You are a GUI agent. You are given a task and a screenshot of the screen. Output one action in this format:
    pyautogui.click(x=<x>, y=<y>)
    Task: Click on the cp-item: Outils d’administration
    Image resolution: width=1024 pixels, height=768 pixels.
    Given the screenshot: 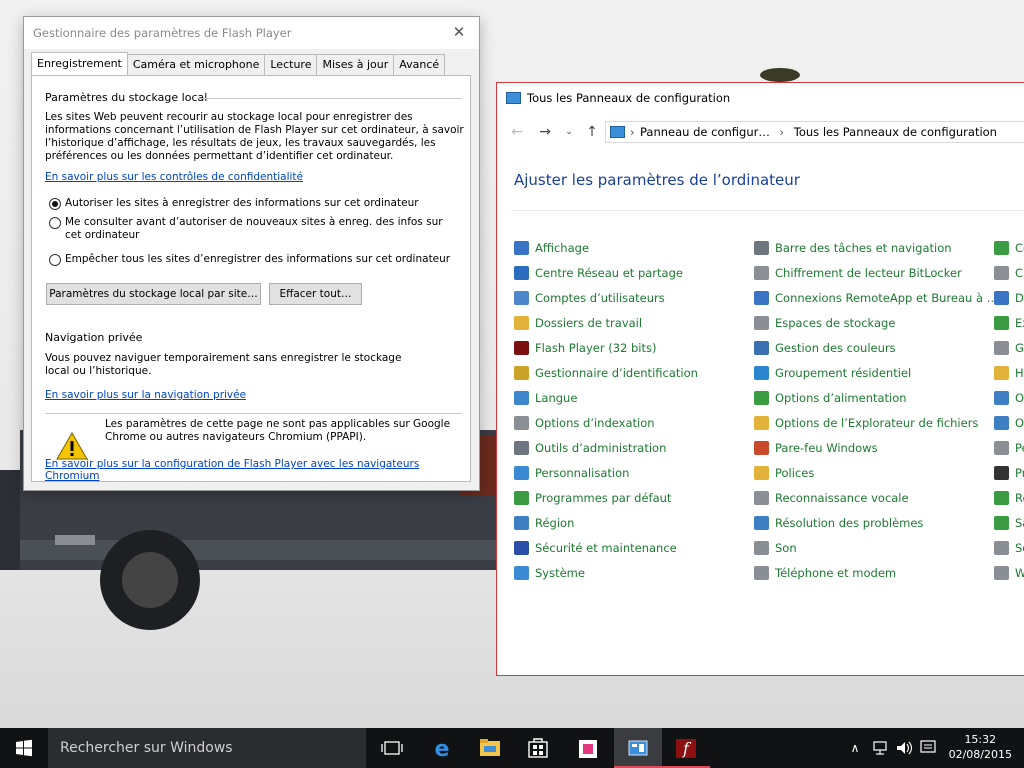 What is the action you would take?
    pyautogui.click(x=590, y=448)
    